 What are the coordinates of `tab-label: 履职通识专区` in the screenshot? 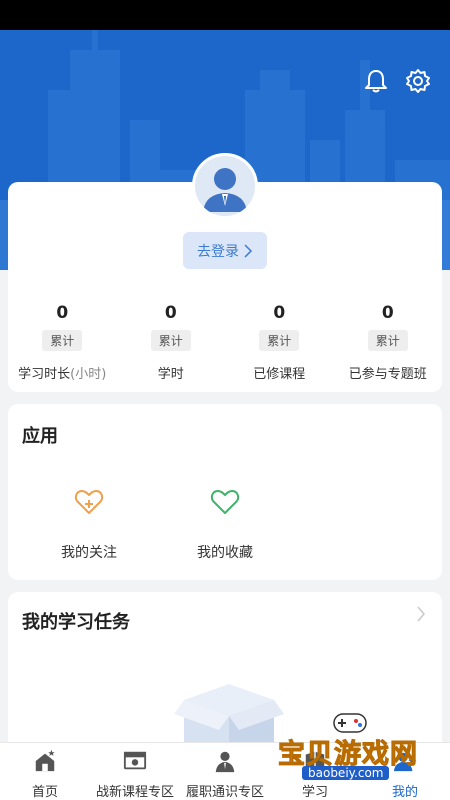 It's located at (224, 792).